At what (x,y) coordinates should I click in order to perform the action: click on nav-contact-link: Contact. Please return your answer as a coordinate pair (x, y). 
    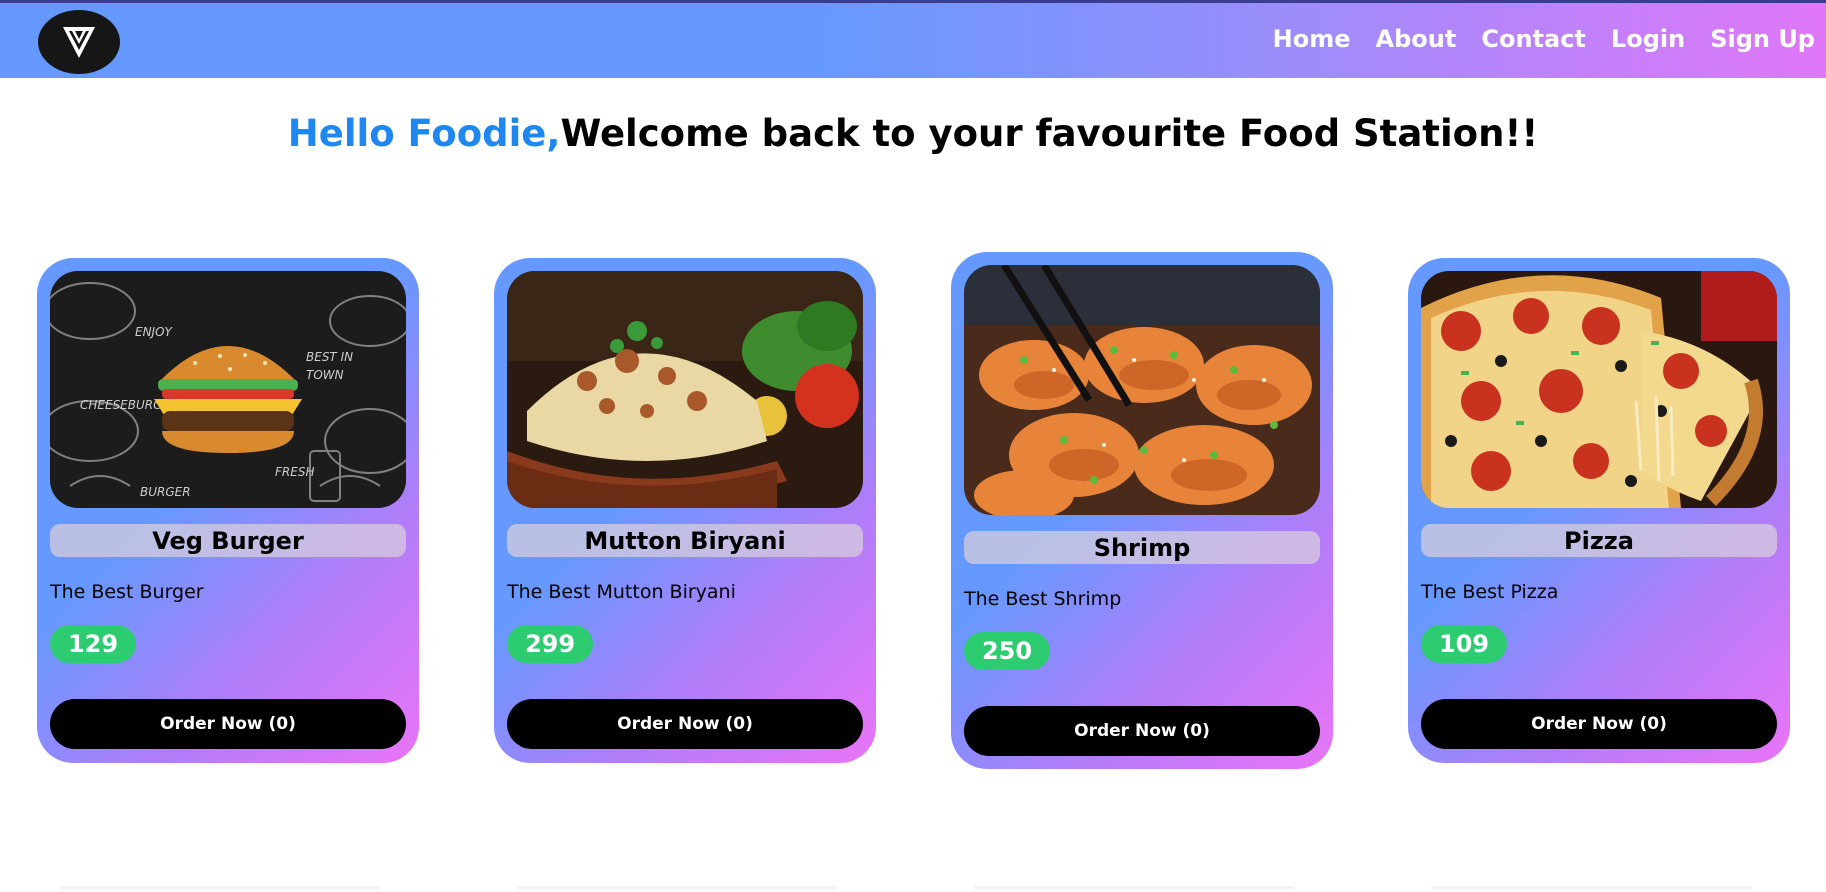
    Looking at the image, I should click on (1533, 39).